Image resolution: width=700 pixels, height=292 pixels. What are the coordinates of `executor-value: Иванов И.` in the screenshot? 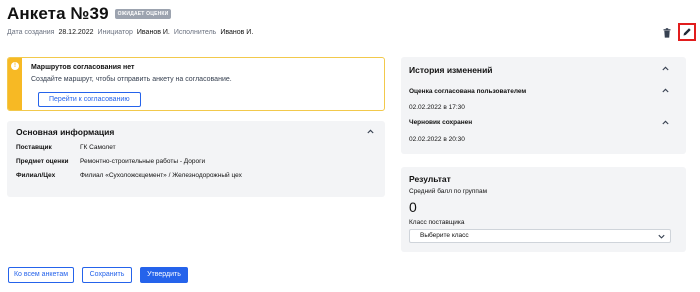 It's located at (237, 32).